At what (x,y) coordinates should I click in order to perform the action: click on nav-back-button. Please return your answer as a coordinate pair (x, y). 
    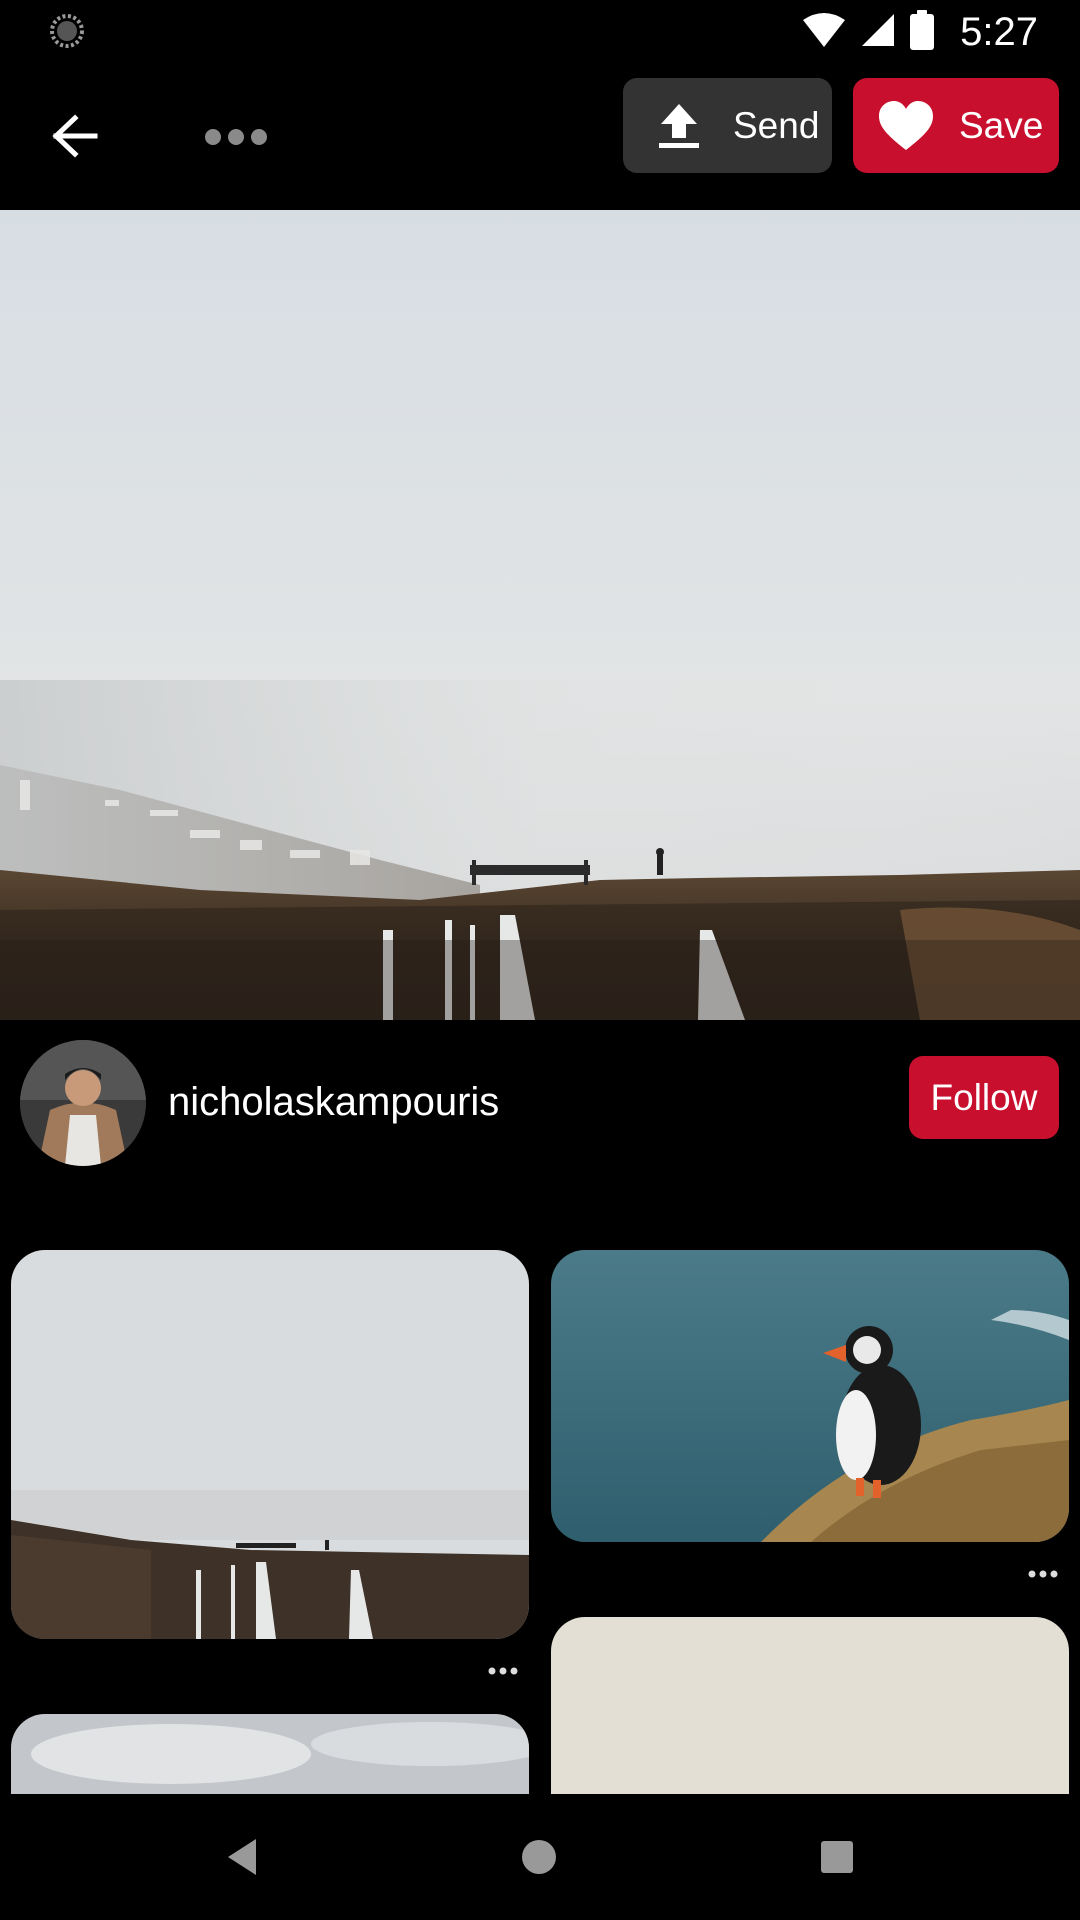
    Looking at the image, I should click on (242, 1857).